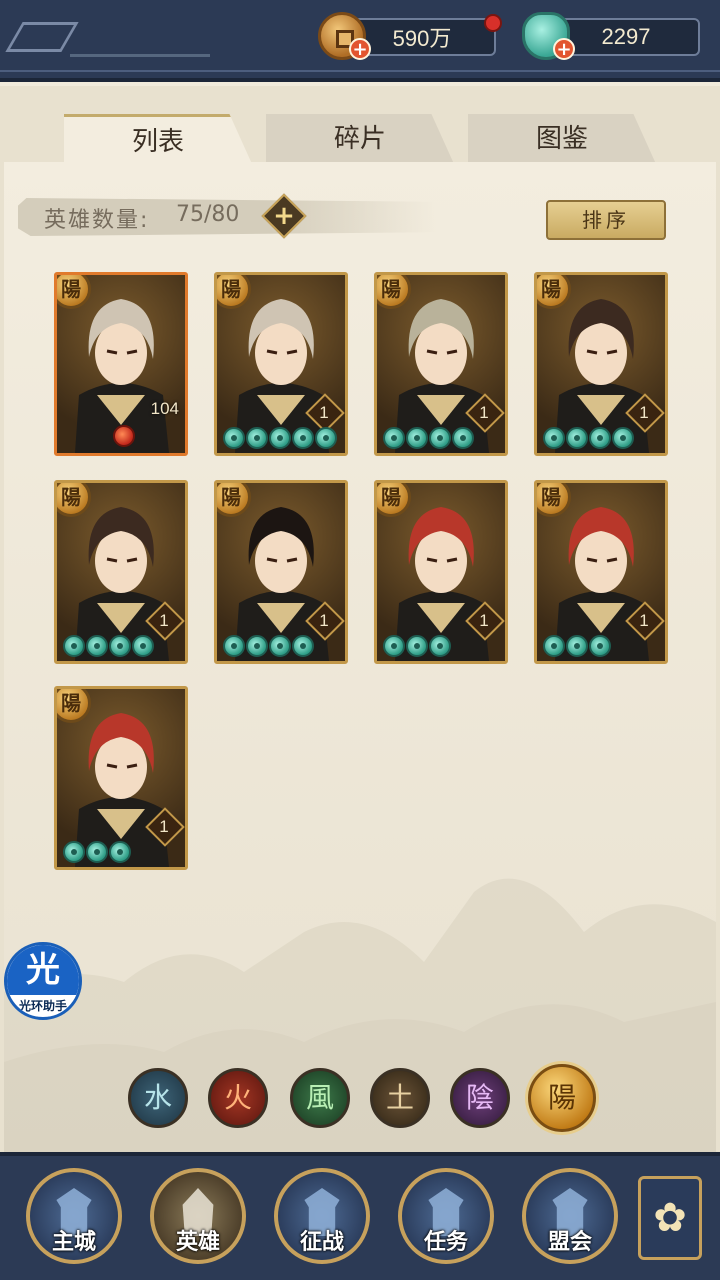 The width and height of the screenshot is (720, 1280). Describe the element at coordinates (626, 36) in the screenshot. I see `jade-value: 2297` at that location.